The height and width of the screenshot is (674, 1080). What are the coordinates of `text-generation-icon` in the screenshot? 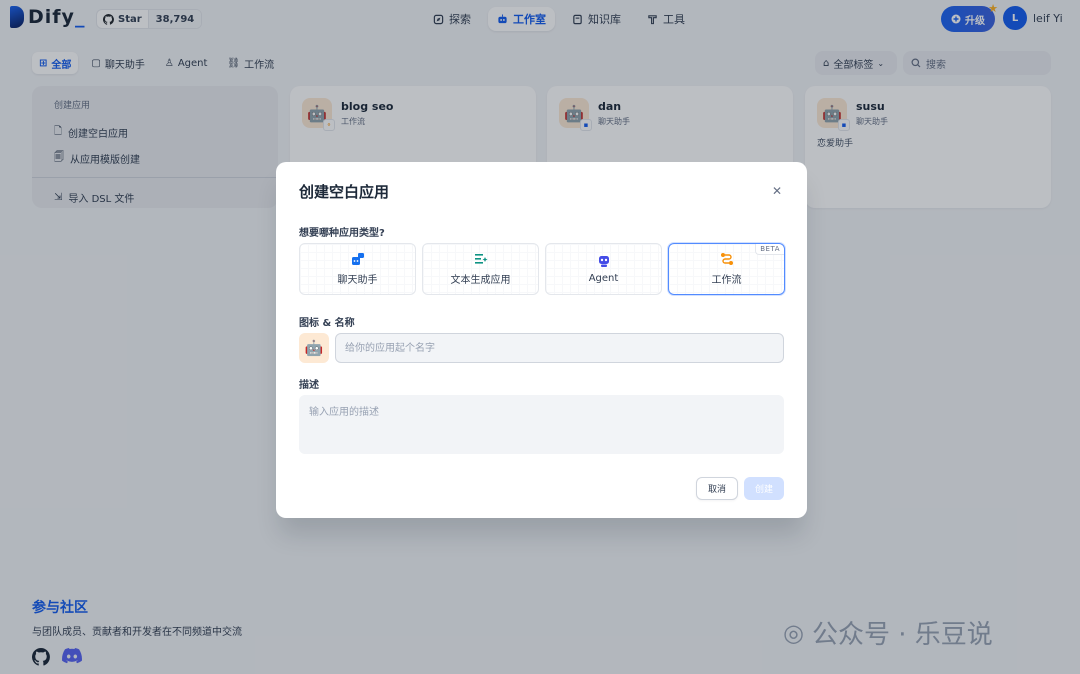 It's located at (480, 259).